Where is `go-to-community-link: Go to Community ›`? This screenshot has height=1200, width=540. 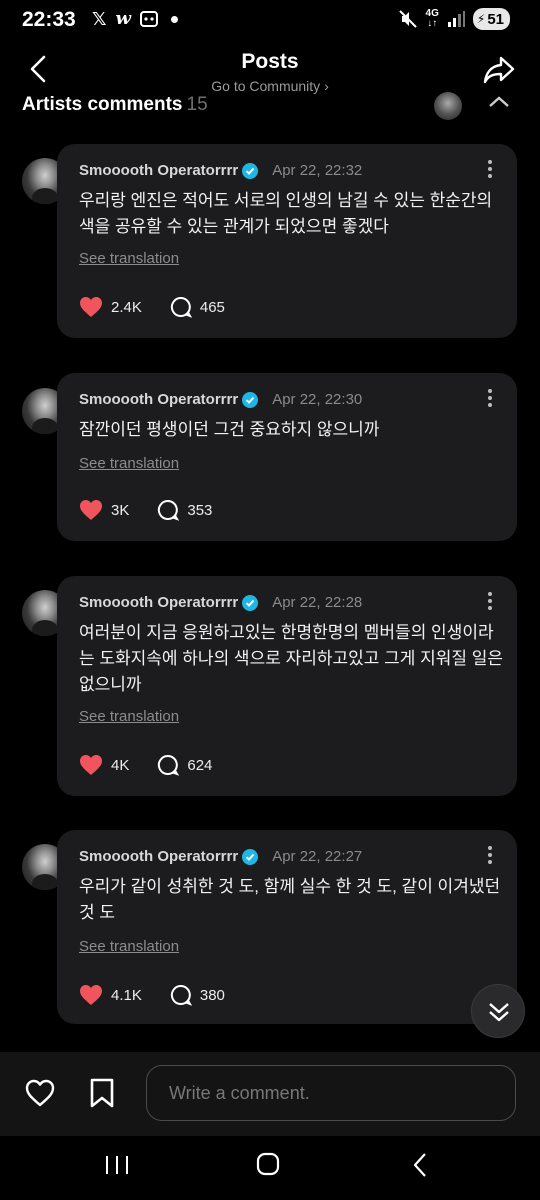 go-to-community-link: Go to Community › is located at coordinates (270, 86).